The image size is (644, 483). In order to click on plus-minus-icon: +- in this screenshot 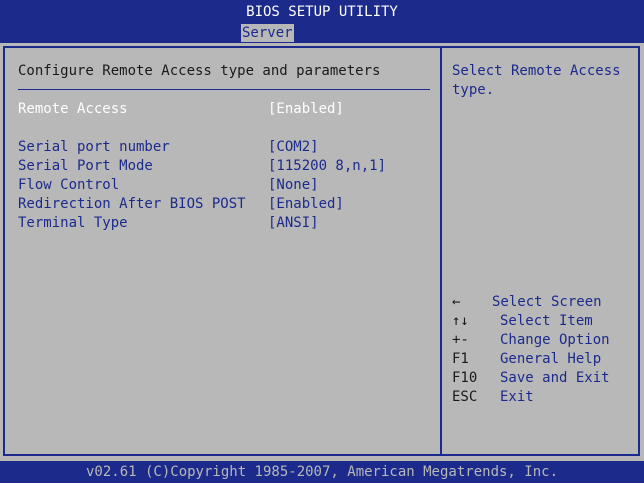, I will do `click(460, 340)`.